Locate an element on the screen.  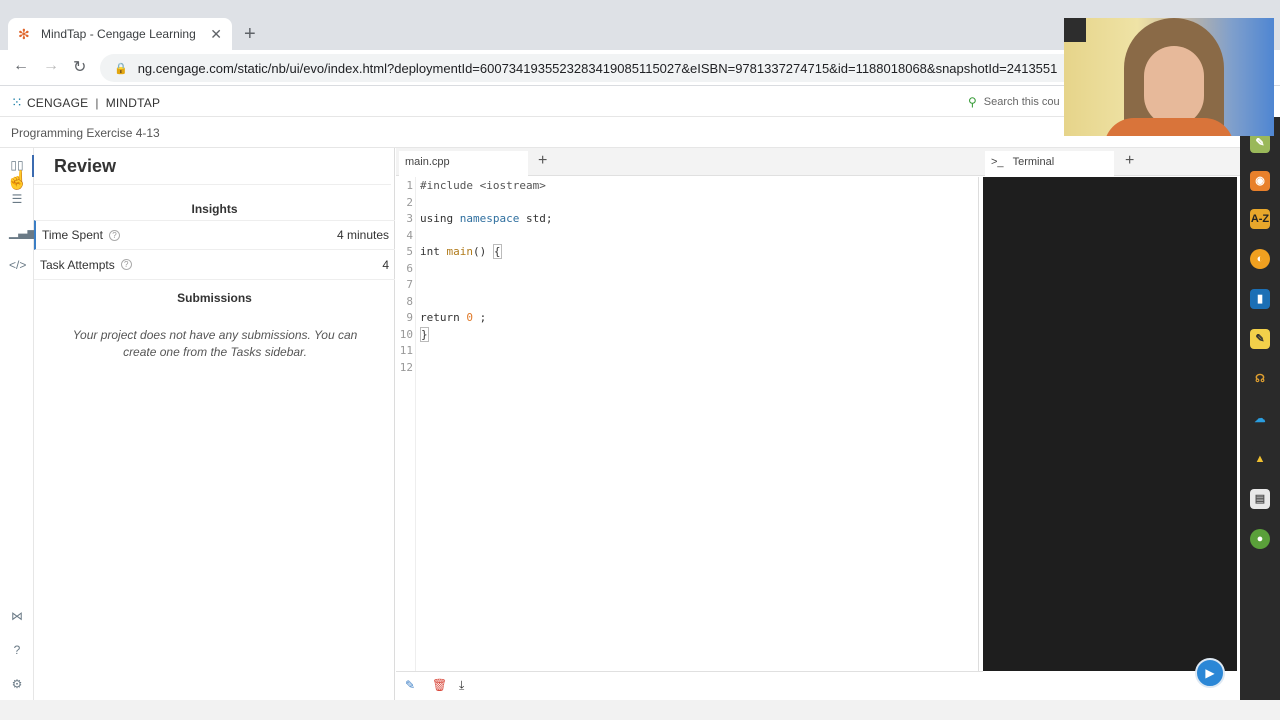
brand-logo: ⁙ CENGAGE | MINDTAP is located at coordinates (85, 102).